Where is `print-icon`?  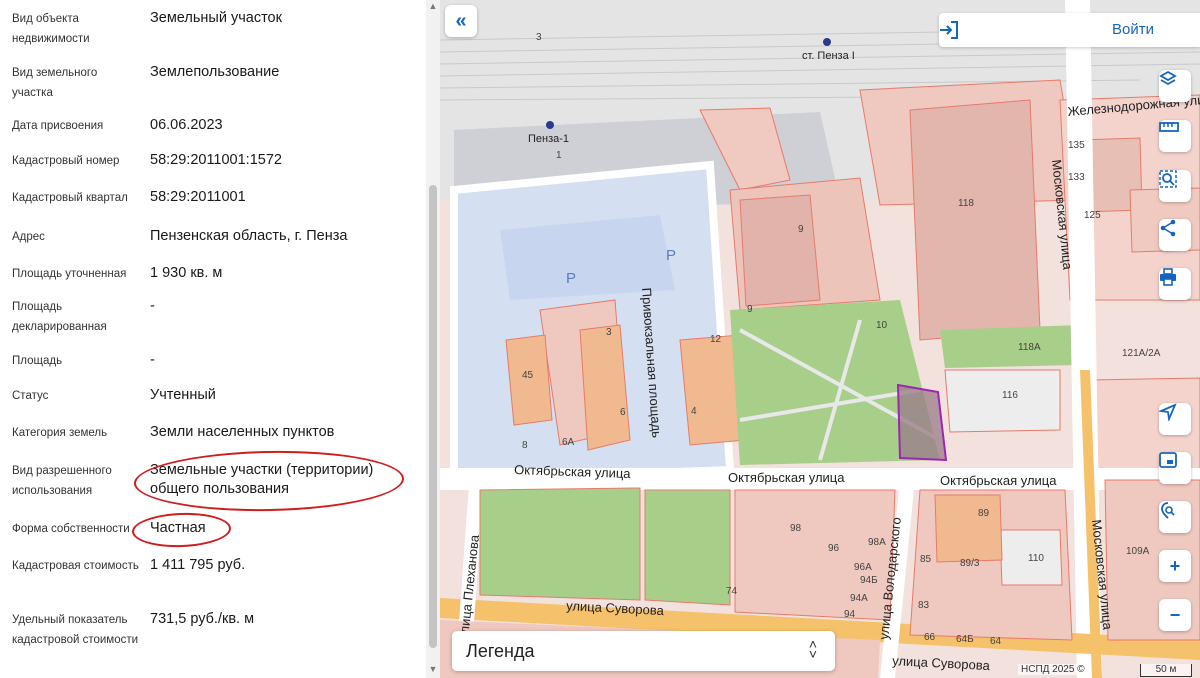
print-icon is located at coordinates (1168, 277).